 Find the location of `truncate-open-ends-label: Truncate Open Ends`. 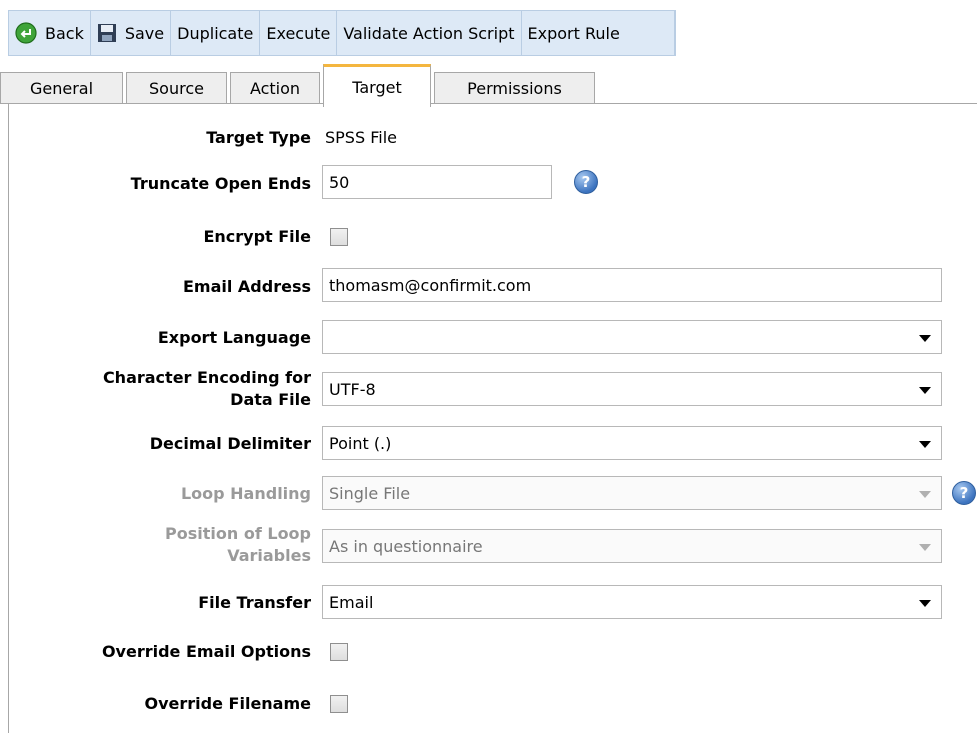

truncate-open-ends-label: Truncate Open Ends is located at coordinates (220, 183).